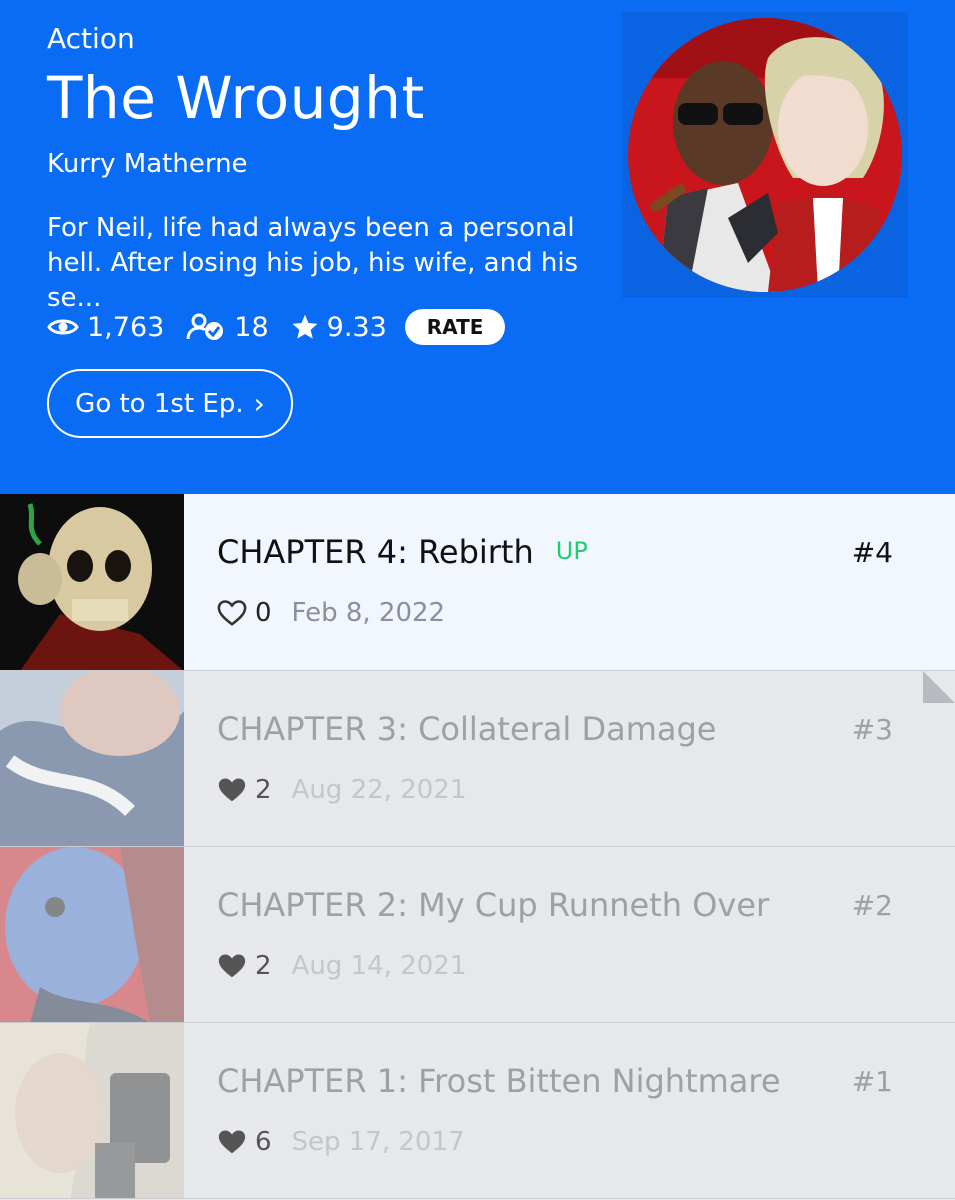 This screenshot has width=955, height=1200. What do you see at coordinates (232, 613) in the screenshot?
I see `heart-outline-icon` at bounding box center [232, 613].